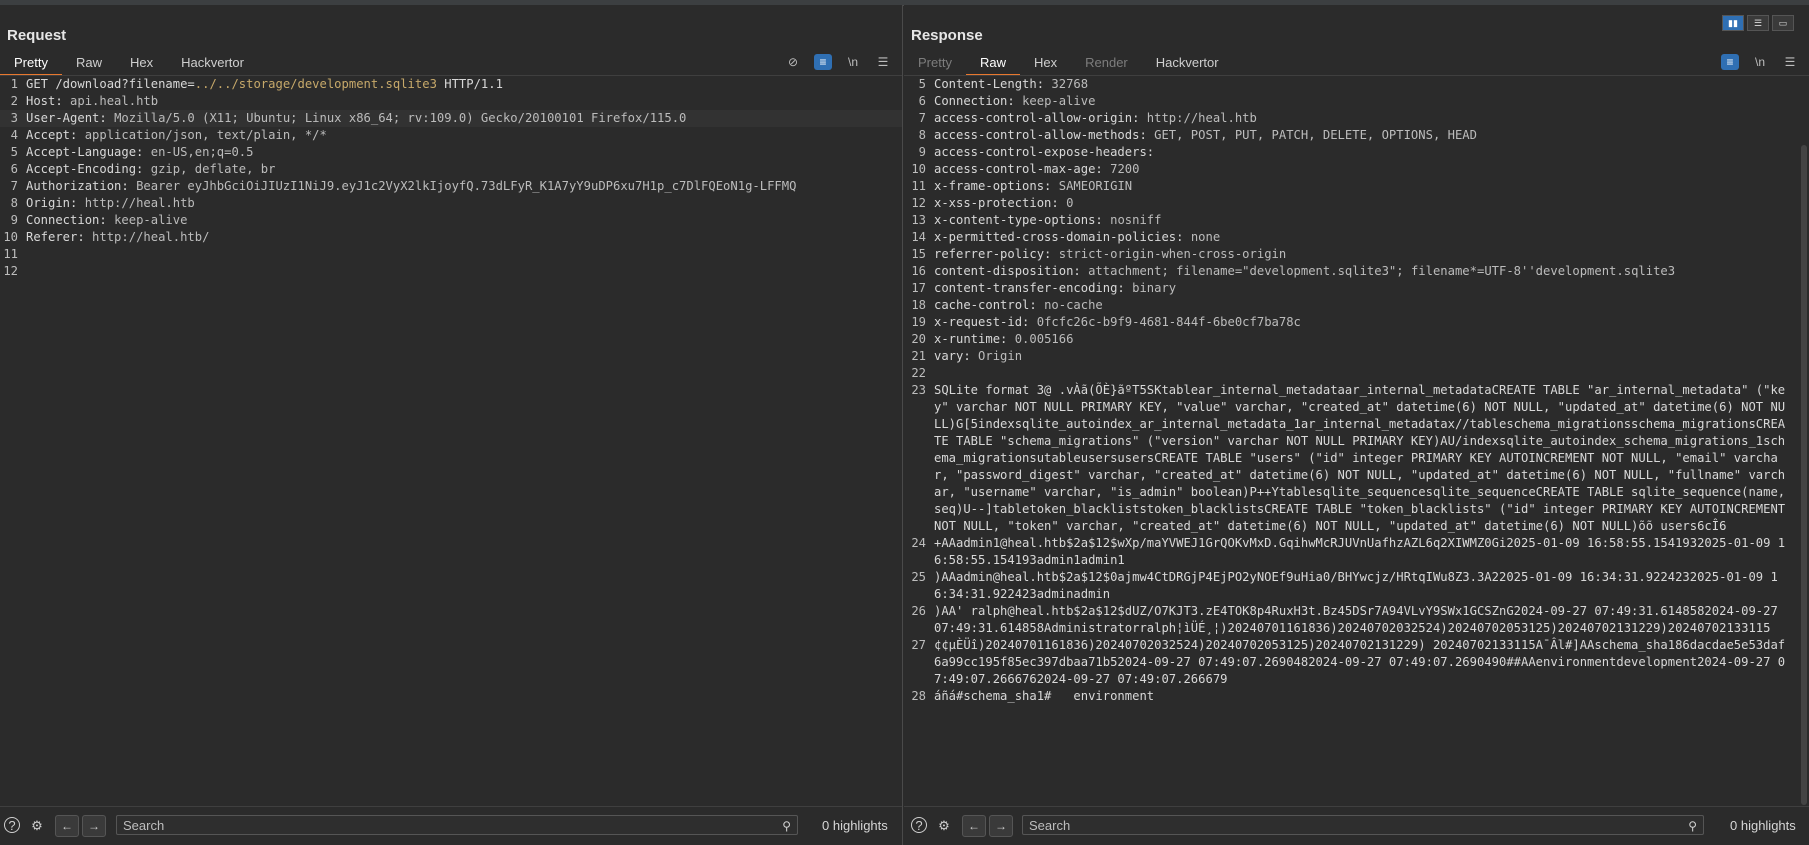 The width and height of the screenshot is (1809, 845). Describe the element at coordinates (1356, 186) in the screenshot. I see `code-line: 11 x-frame-options: SAMEORIGIN` at that location.